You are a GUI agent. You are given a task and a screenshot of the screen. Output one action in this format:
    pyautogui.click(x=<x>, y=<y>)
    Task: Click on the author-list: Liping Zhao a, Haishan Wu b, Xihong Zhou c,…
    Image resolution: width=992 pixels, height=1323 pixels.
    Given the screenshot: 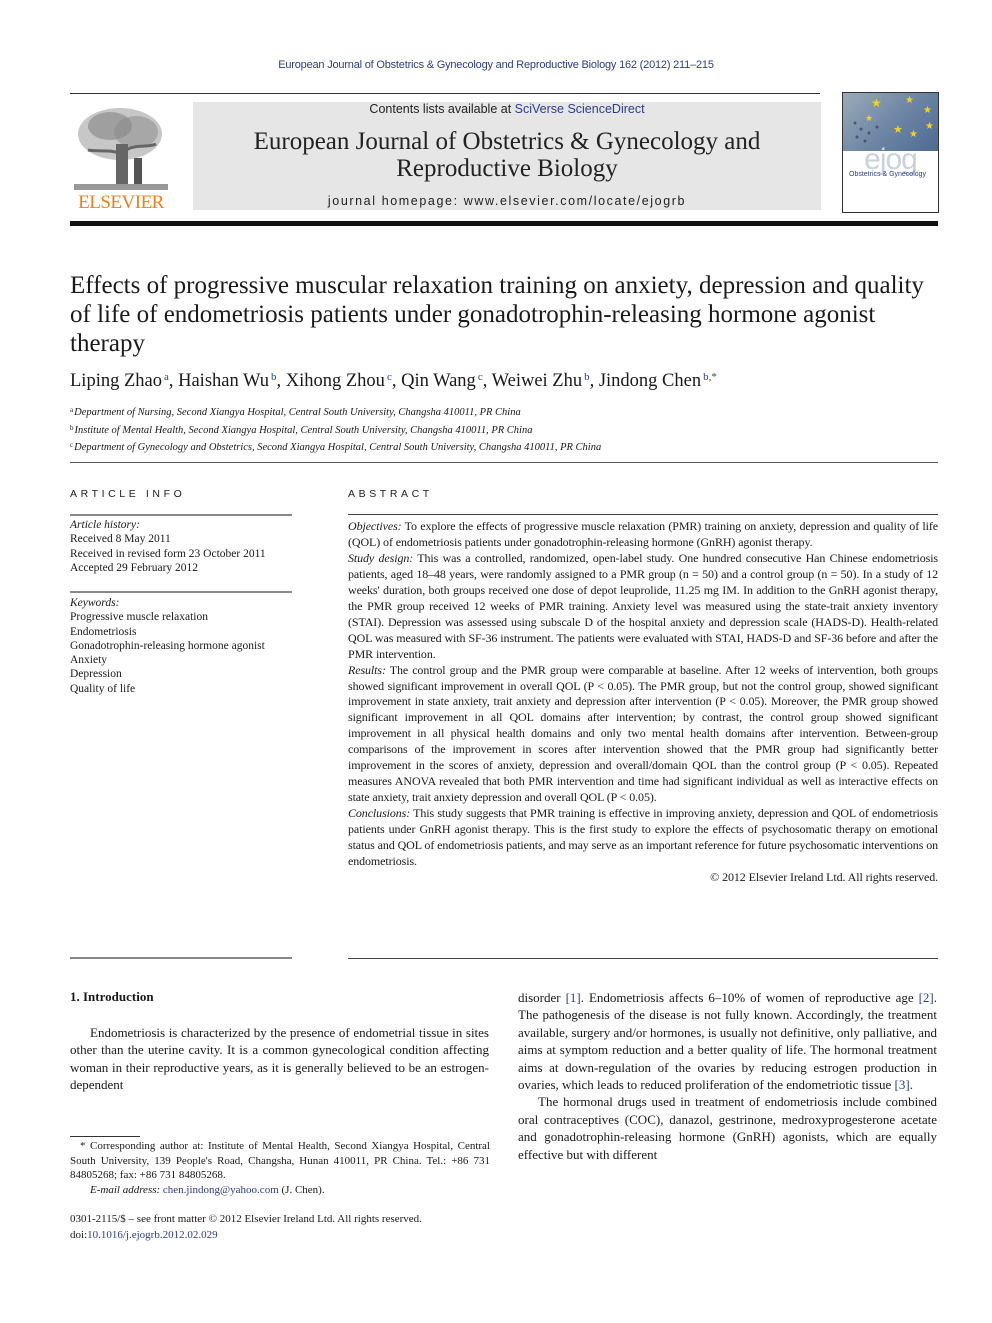 What is the action you would take?
    pyautogui.click(x=505, y=381)
    